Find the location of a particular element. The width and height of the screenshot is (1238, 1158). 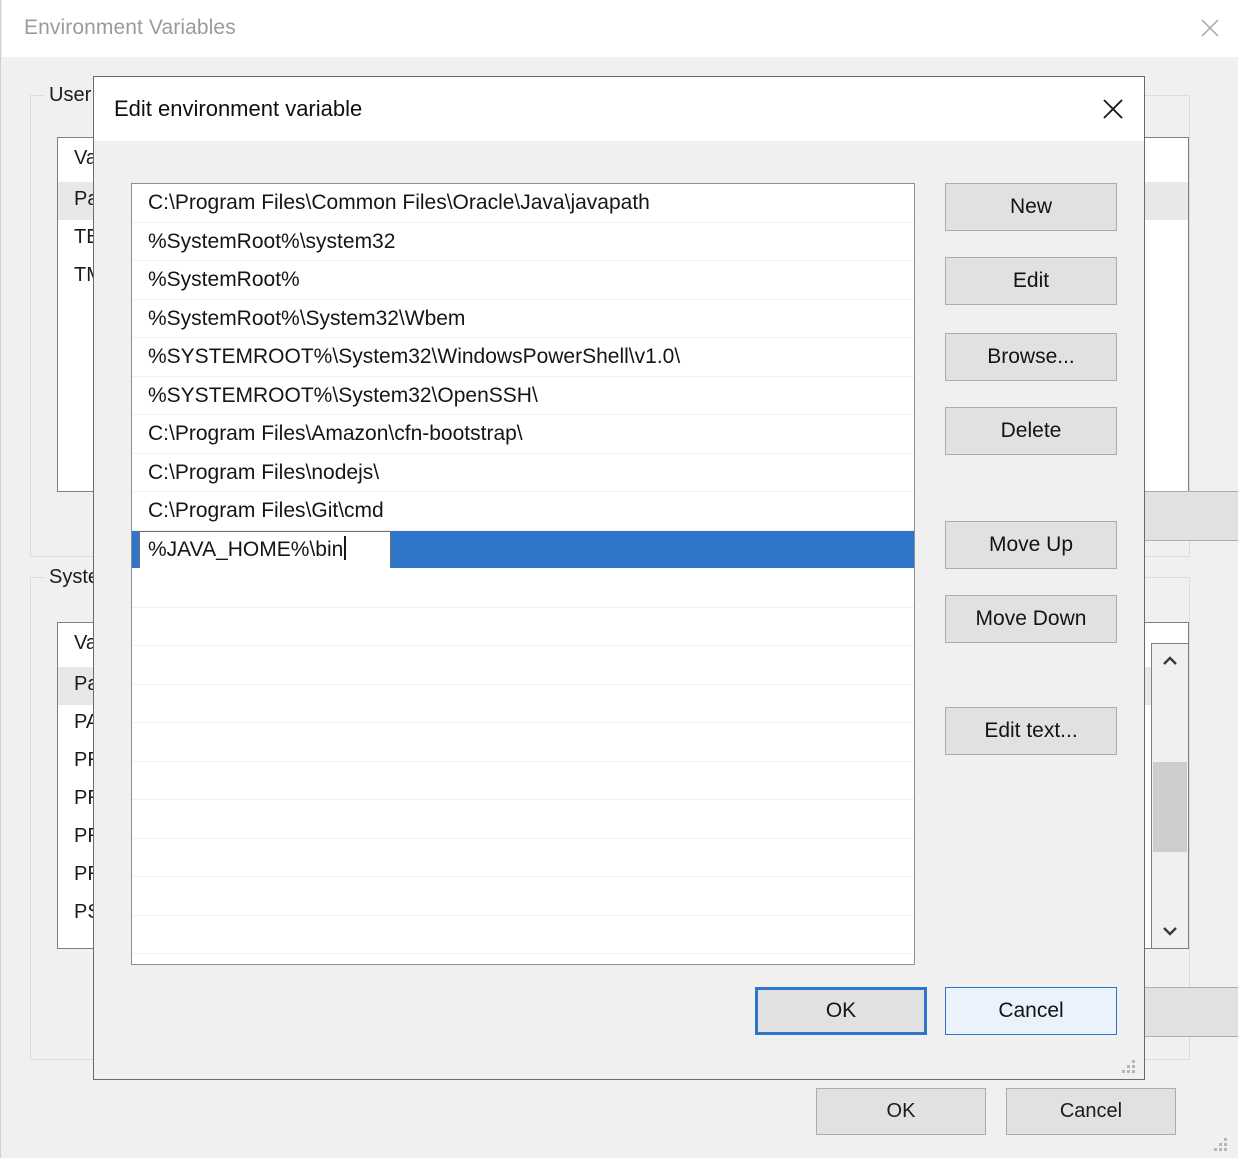

parent-ok-button: OK is located at coordinates (901, 1111).